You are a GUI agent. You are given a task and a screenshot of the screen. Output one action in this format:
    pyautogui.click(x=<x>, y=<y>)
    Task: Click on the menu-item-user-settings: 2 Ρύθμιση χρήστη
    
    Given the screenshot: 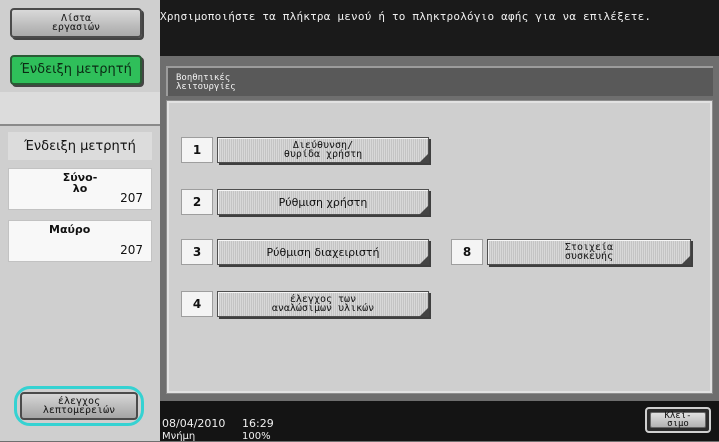 What is the action you would take?
    pyautogui.click(x=305, y=202)
    